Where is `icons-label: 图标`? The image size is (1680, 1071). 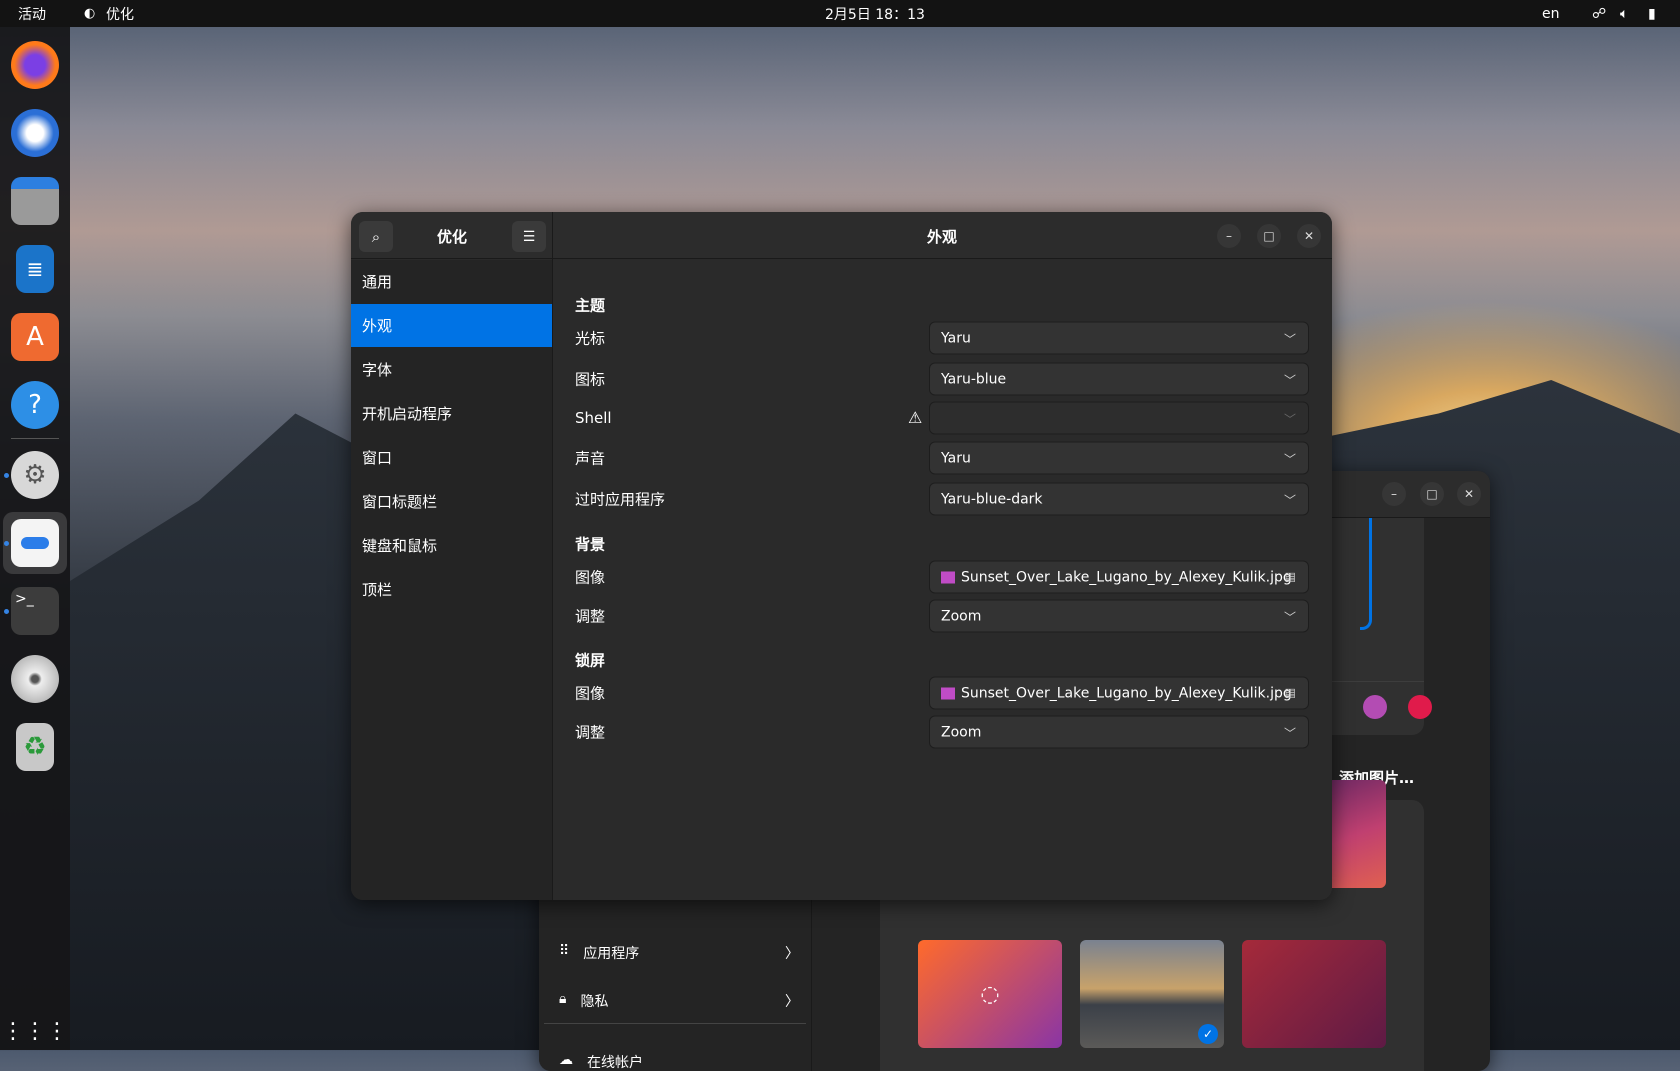
icons-label: 图标 is located at coordinates (590, 379).